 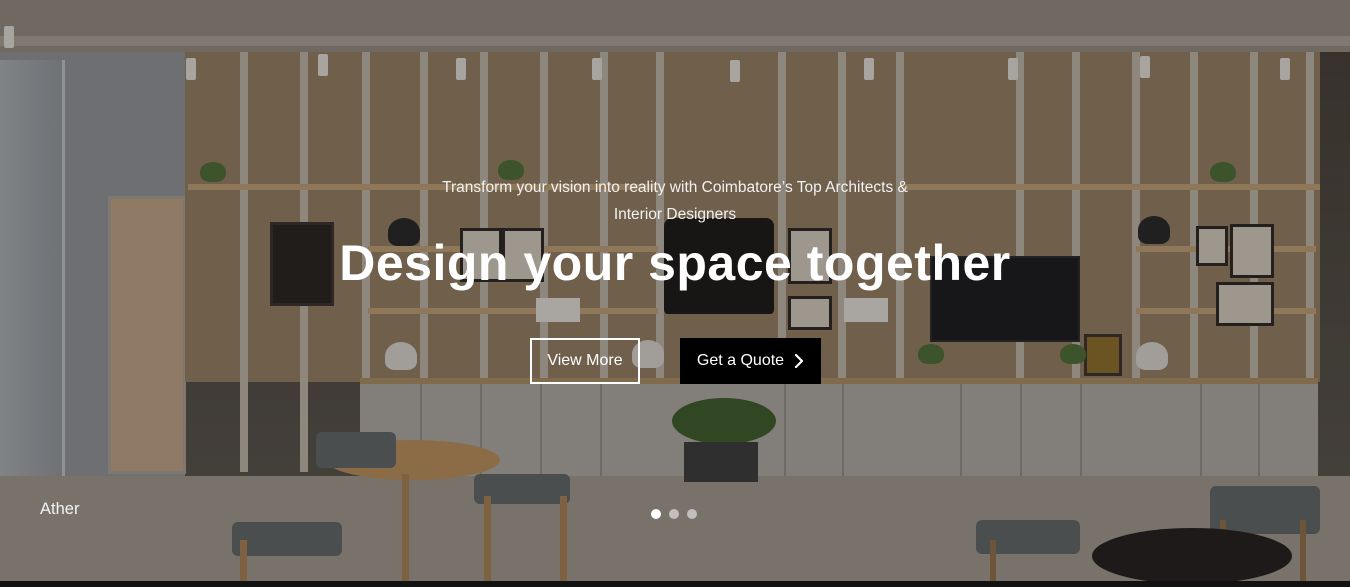 What do you see at coordinates (799, 361) in the screenshot?
I see `chevron-right-icon` at bounding box center [799, 361].